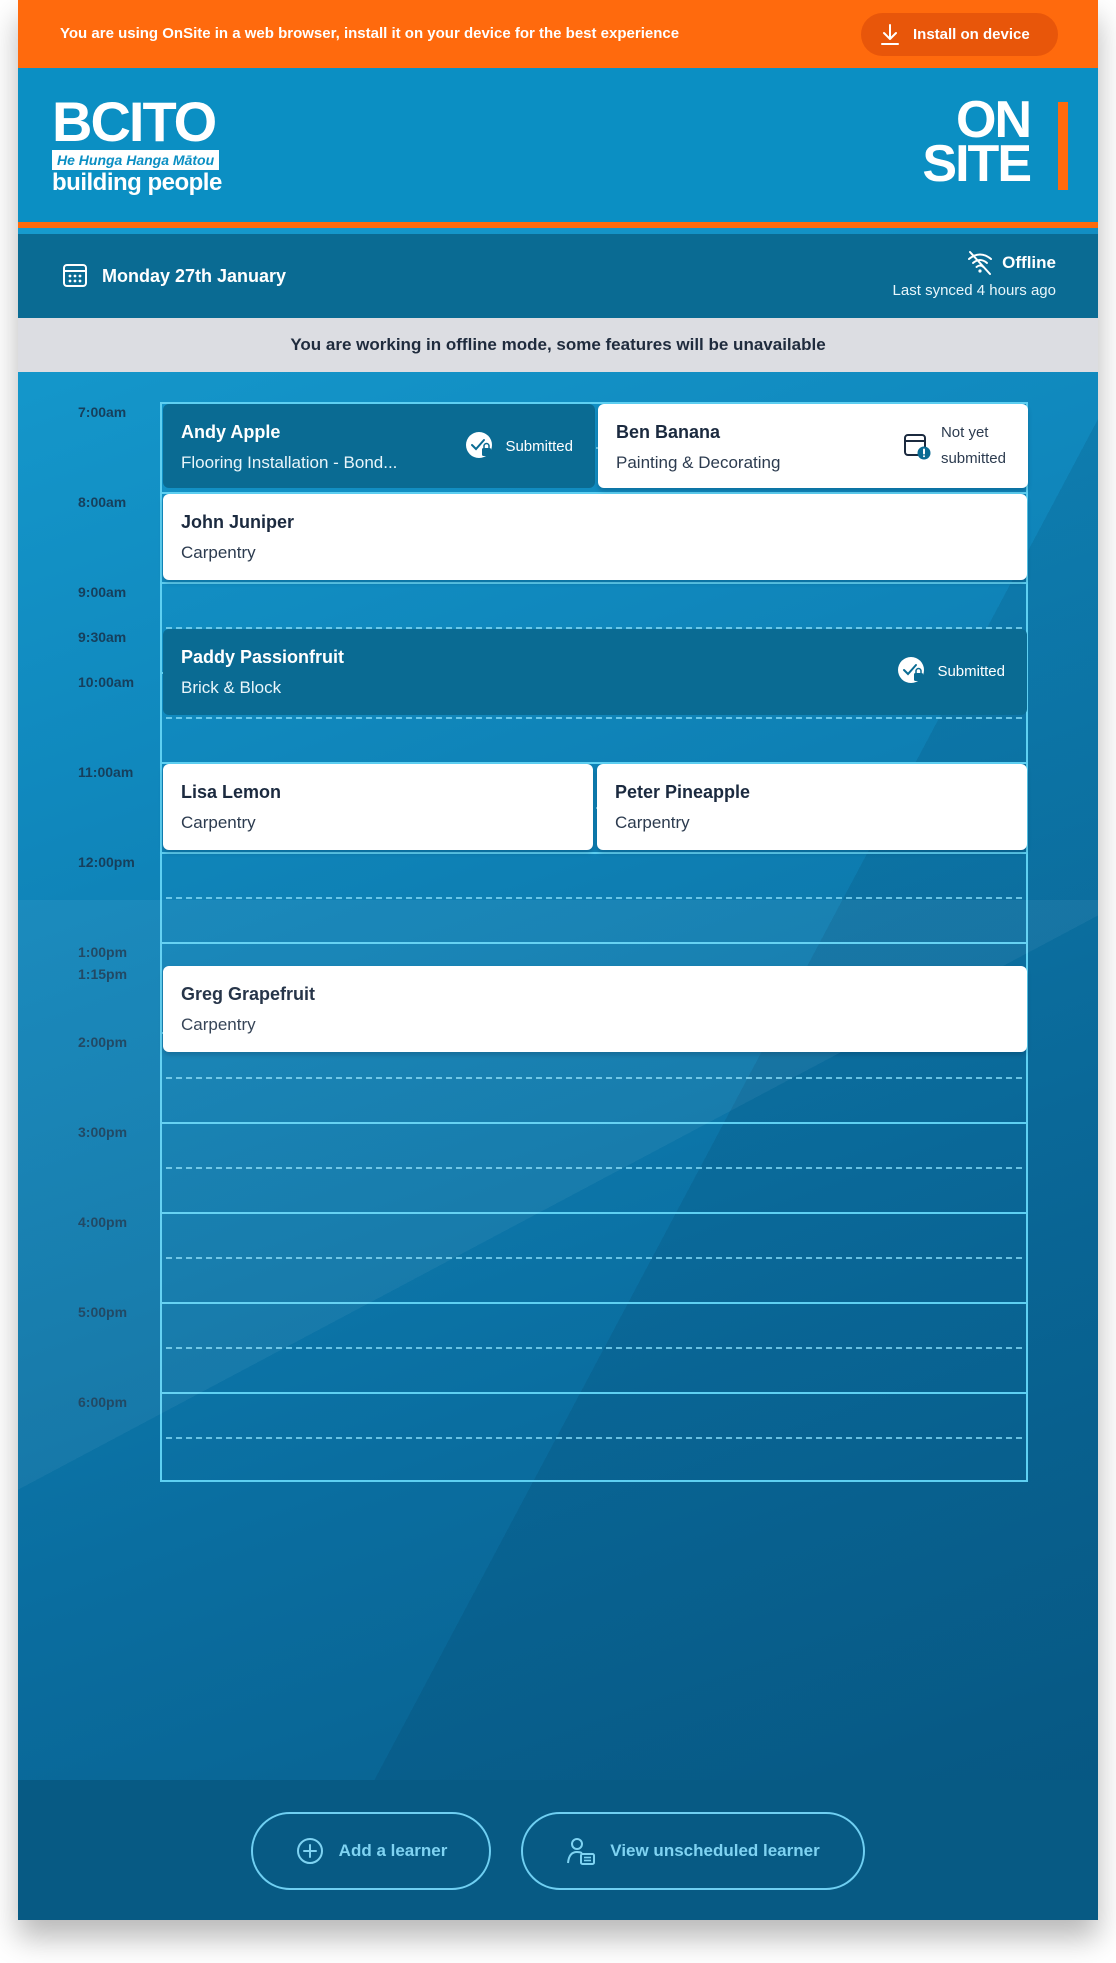 This screenshot has width=1116, height=1963. Describe the element at coordinates (1029, 262) in the screenshot. I see `connection-status: Offline` at that location.